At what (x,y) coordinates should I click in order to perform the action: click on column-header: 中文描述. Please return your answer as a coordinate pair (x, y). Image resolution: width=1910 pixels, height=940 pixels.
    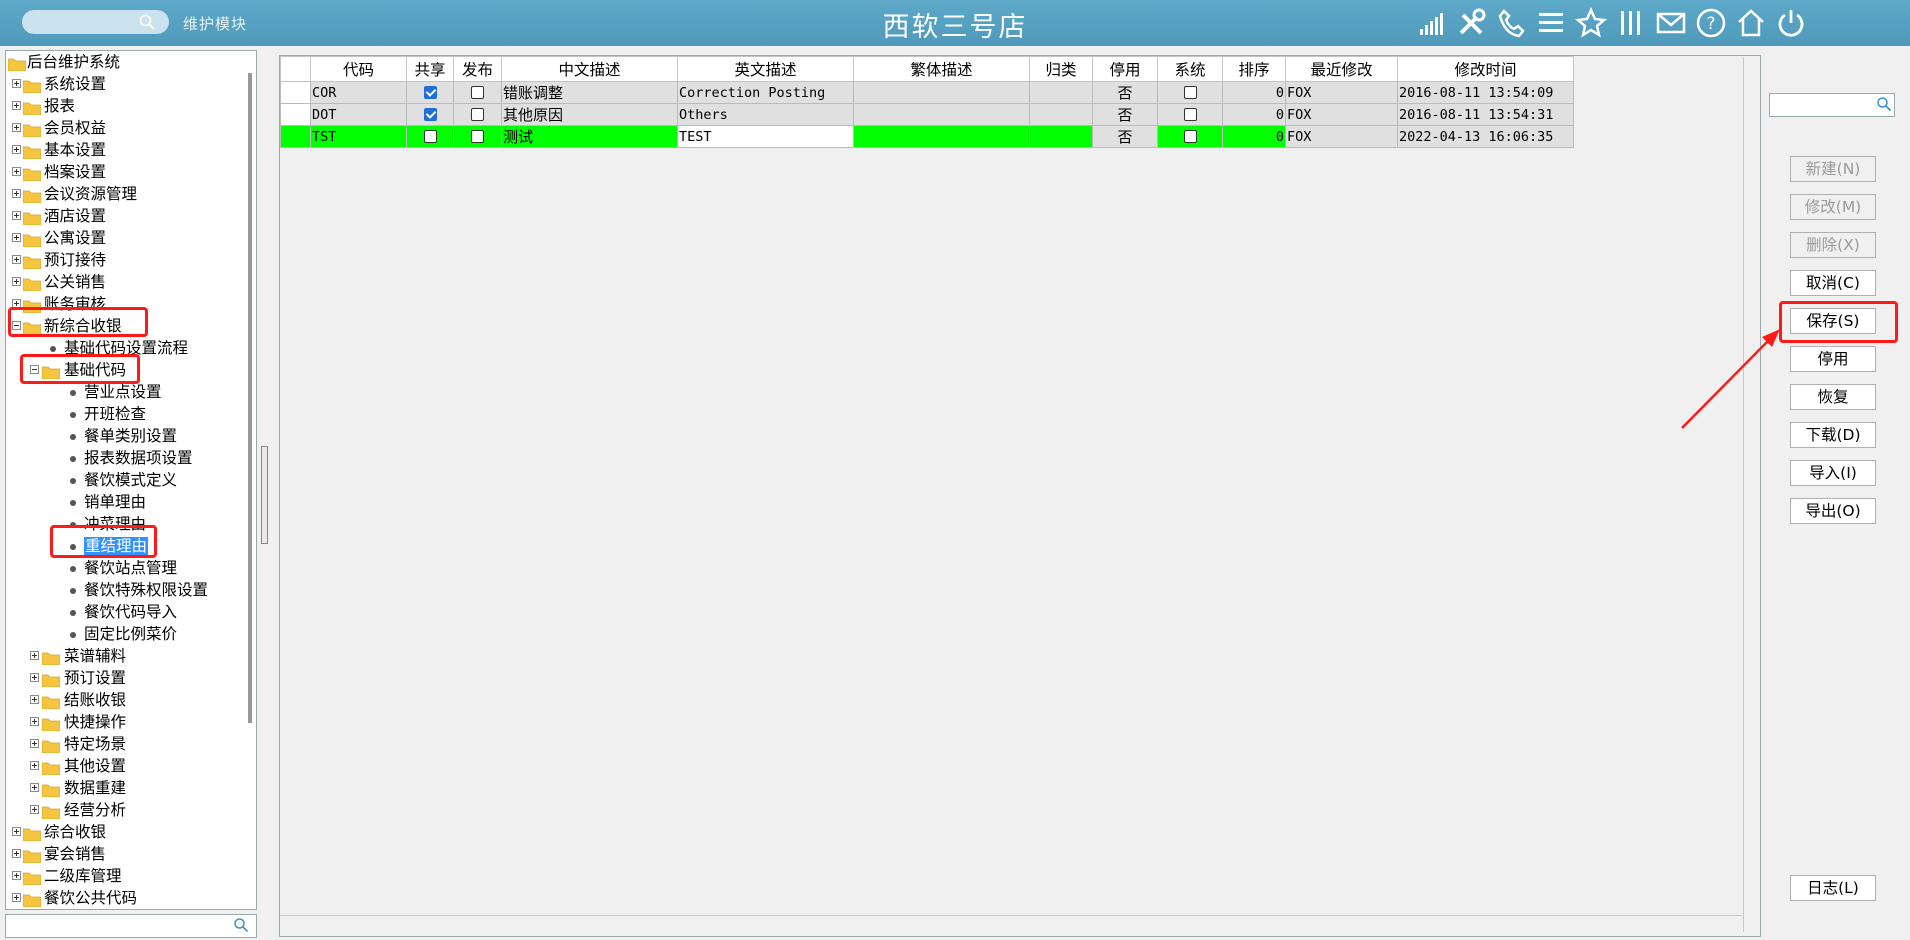
    Looking at the image, I should click on (589, 69).